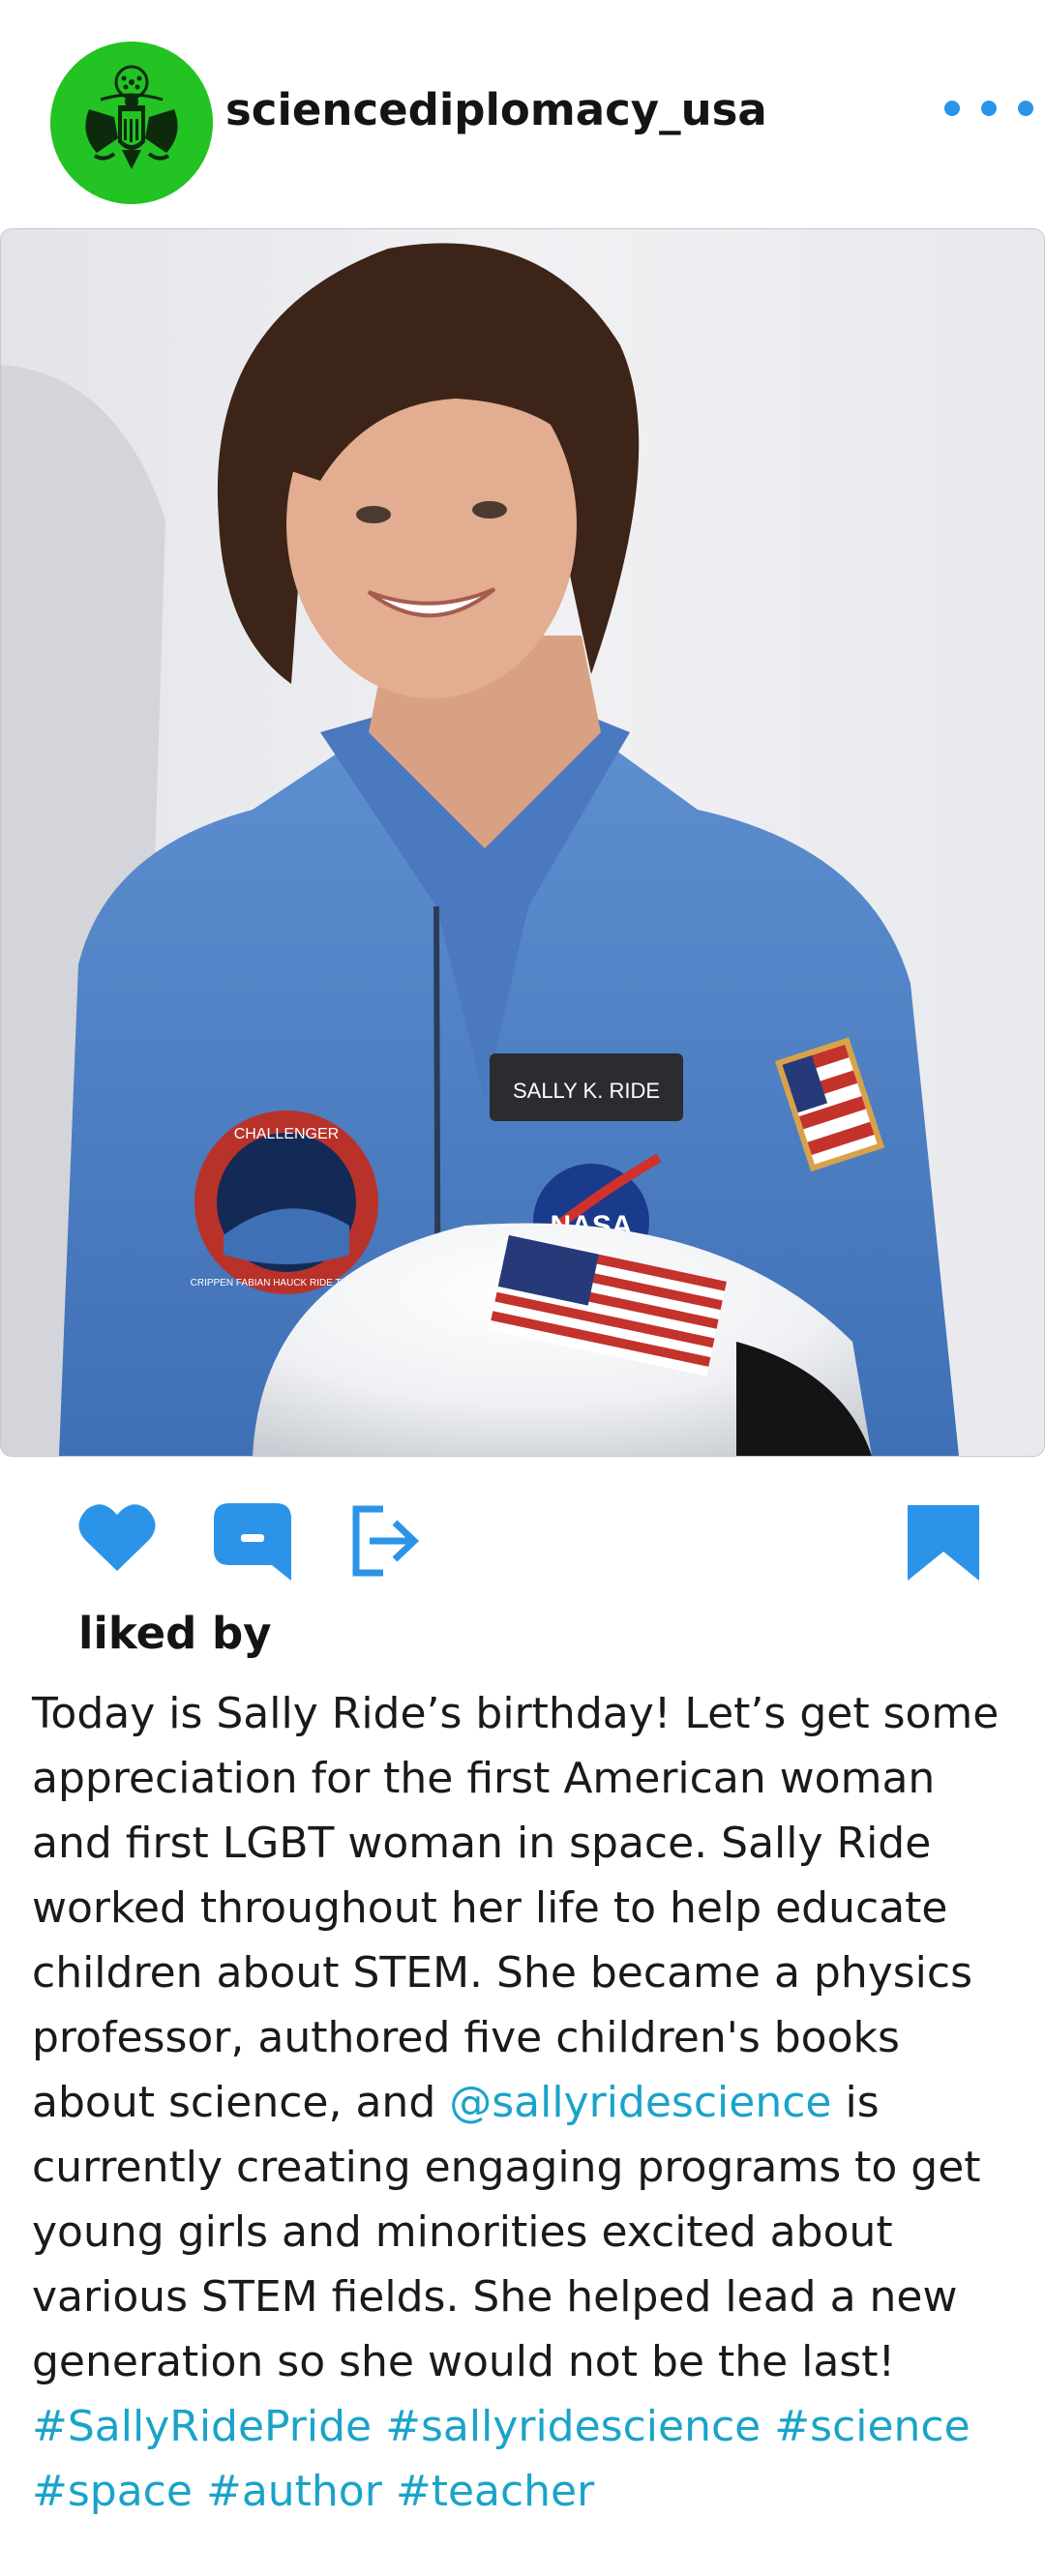  What do you see at coordinates (117, 1537) in the screenshot?
I see `heart-icon` at bounding box center [117, 1537].